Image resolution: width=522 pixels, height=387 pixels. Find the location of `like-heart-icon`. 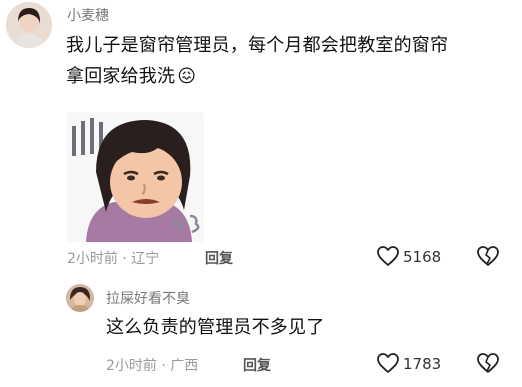

like-heart-icon is located at coordinates (388, 256).